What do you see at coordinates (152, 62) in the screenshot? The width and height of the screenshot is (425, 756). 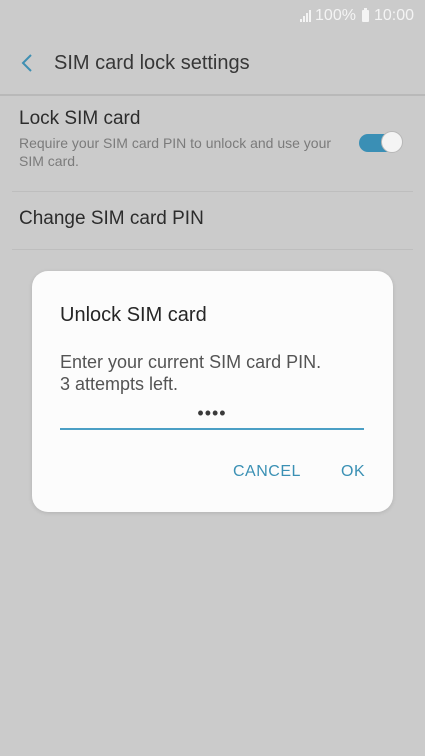 I see `page-title: SIM card lock settings` at bounding box center [152, 62].